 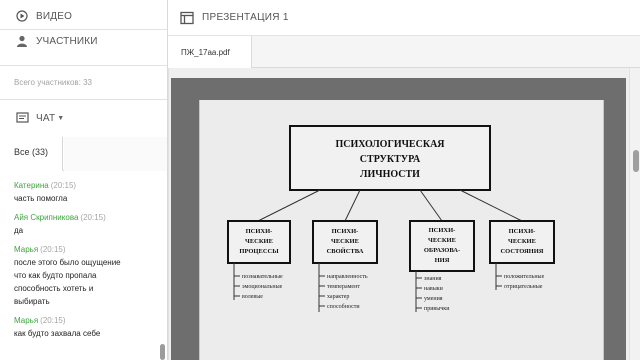 I want to click on list-item: привычки, so click(x=437, y=309).